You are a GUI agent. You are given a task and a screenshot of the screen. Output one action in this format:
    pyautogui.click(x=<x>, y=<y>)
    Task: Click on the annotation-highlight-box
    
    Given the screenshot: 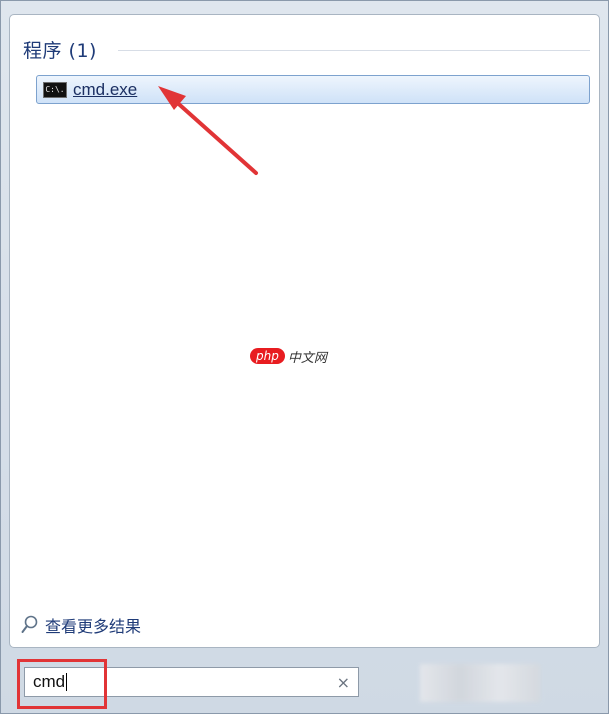 What is the action you would take?
    pyautogui.click(x=62, y=684)
    